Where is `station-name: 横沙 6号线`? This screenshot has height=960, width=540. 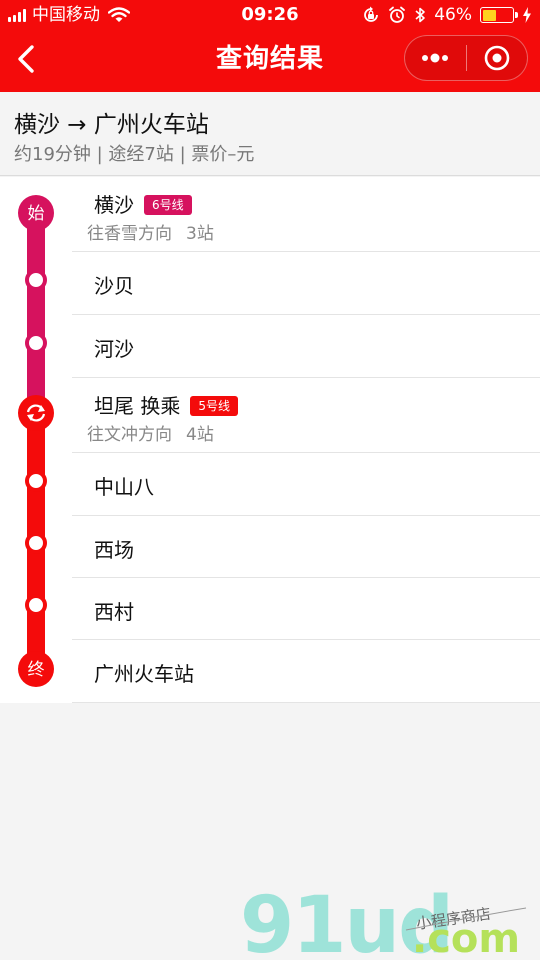 station-name: 横沙 6号线 is located at coordinates (143, 203).